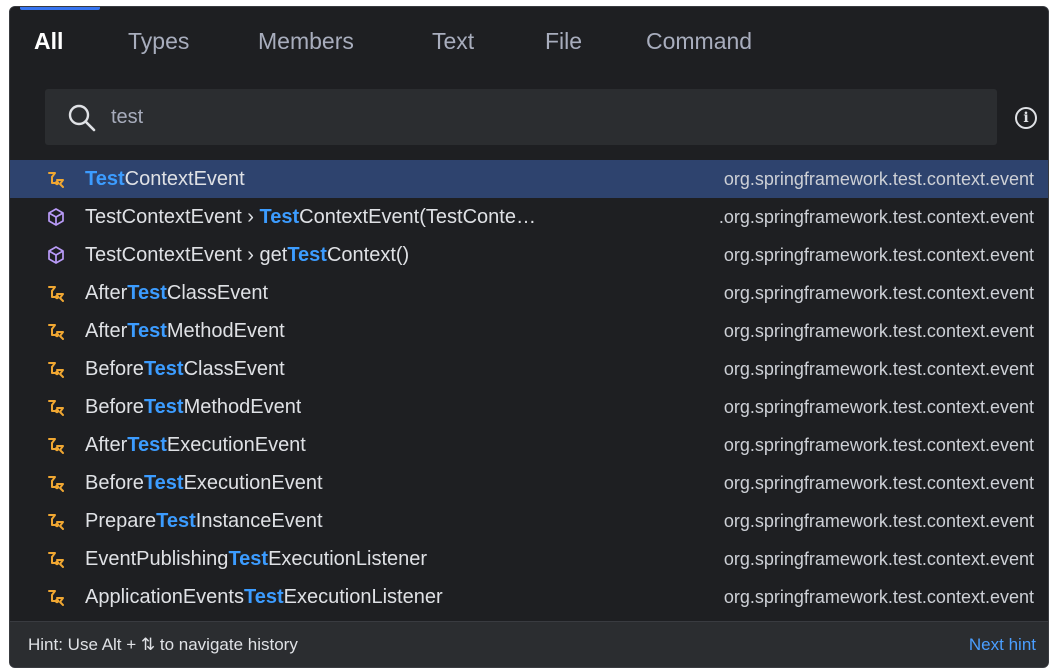 This screenshot has width=1058, height=672. I want to click on result-name: TestContextEvent, so click(165, 179).